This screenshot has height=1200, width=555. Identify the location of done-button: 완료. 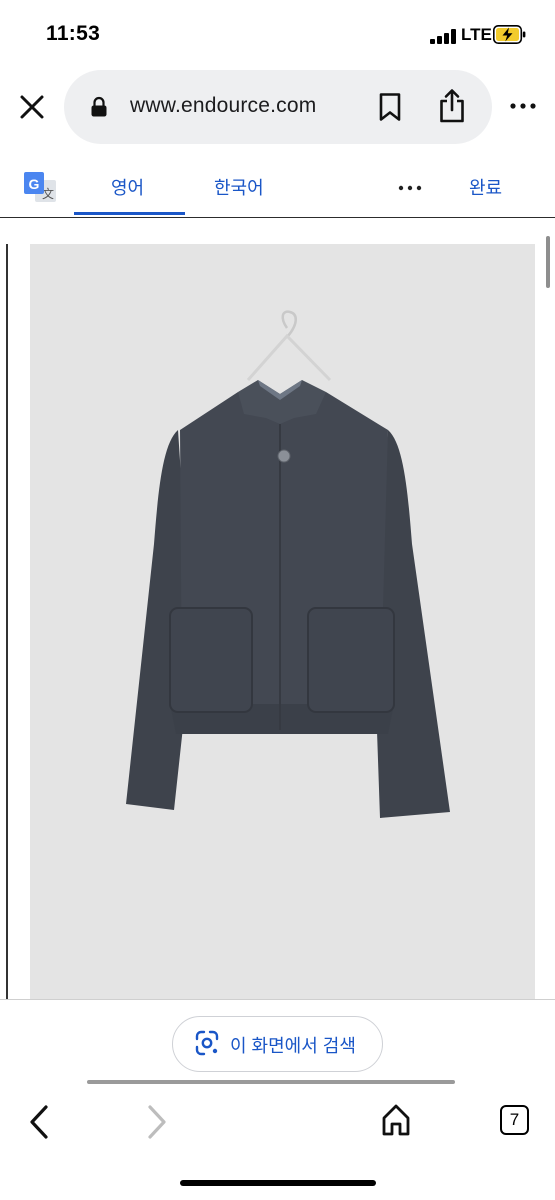
(485, 187).